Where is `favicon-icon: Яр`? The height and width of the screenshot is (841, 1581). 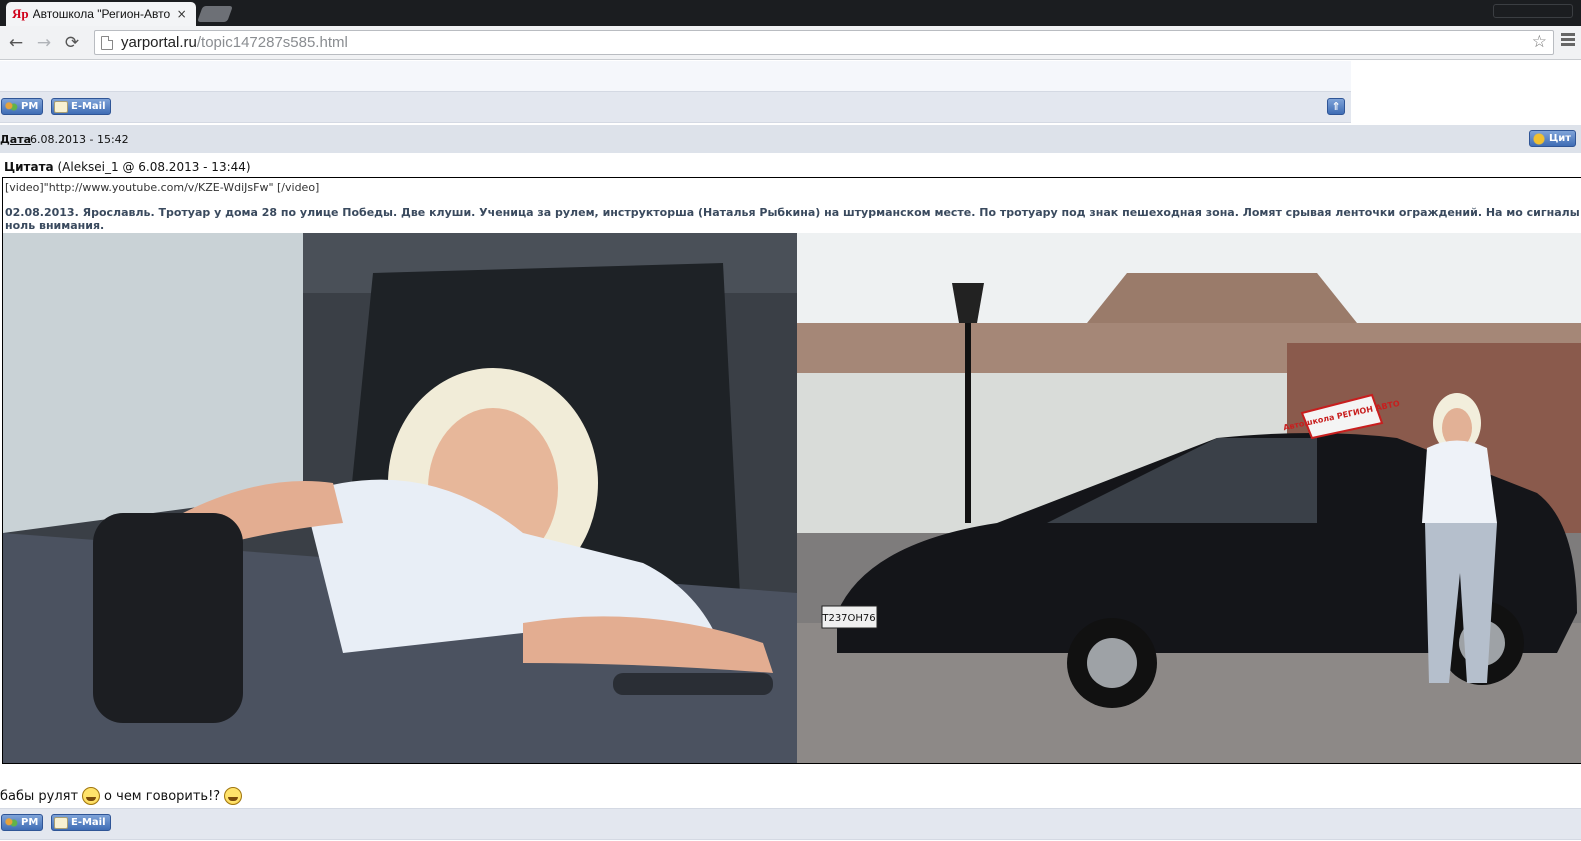
favicon-icon: Яр is located at coordinates (20, 13).